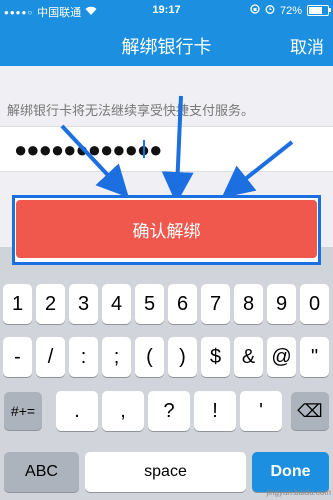  What do you see at coordinates (17, 304) in the screenshot?
I see `number-key-0: 1` at bounding box center [17, 304].